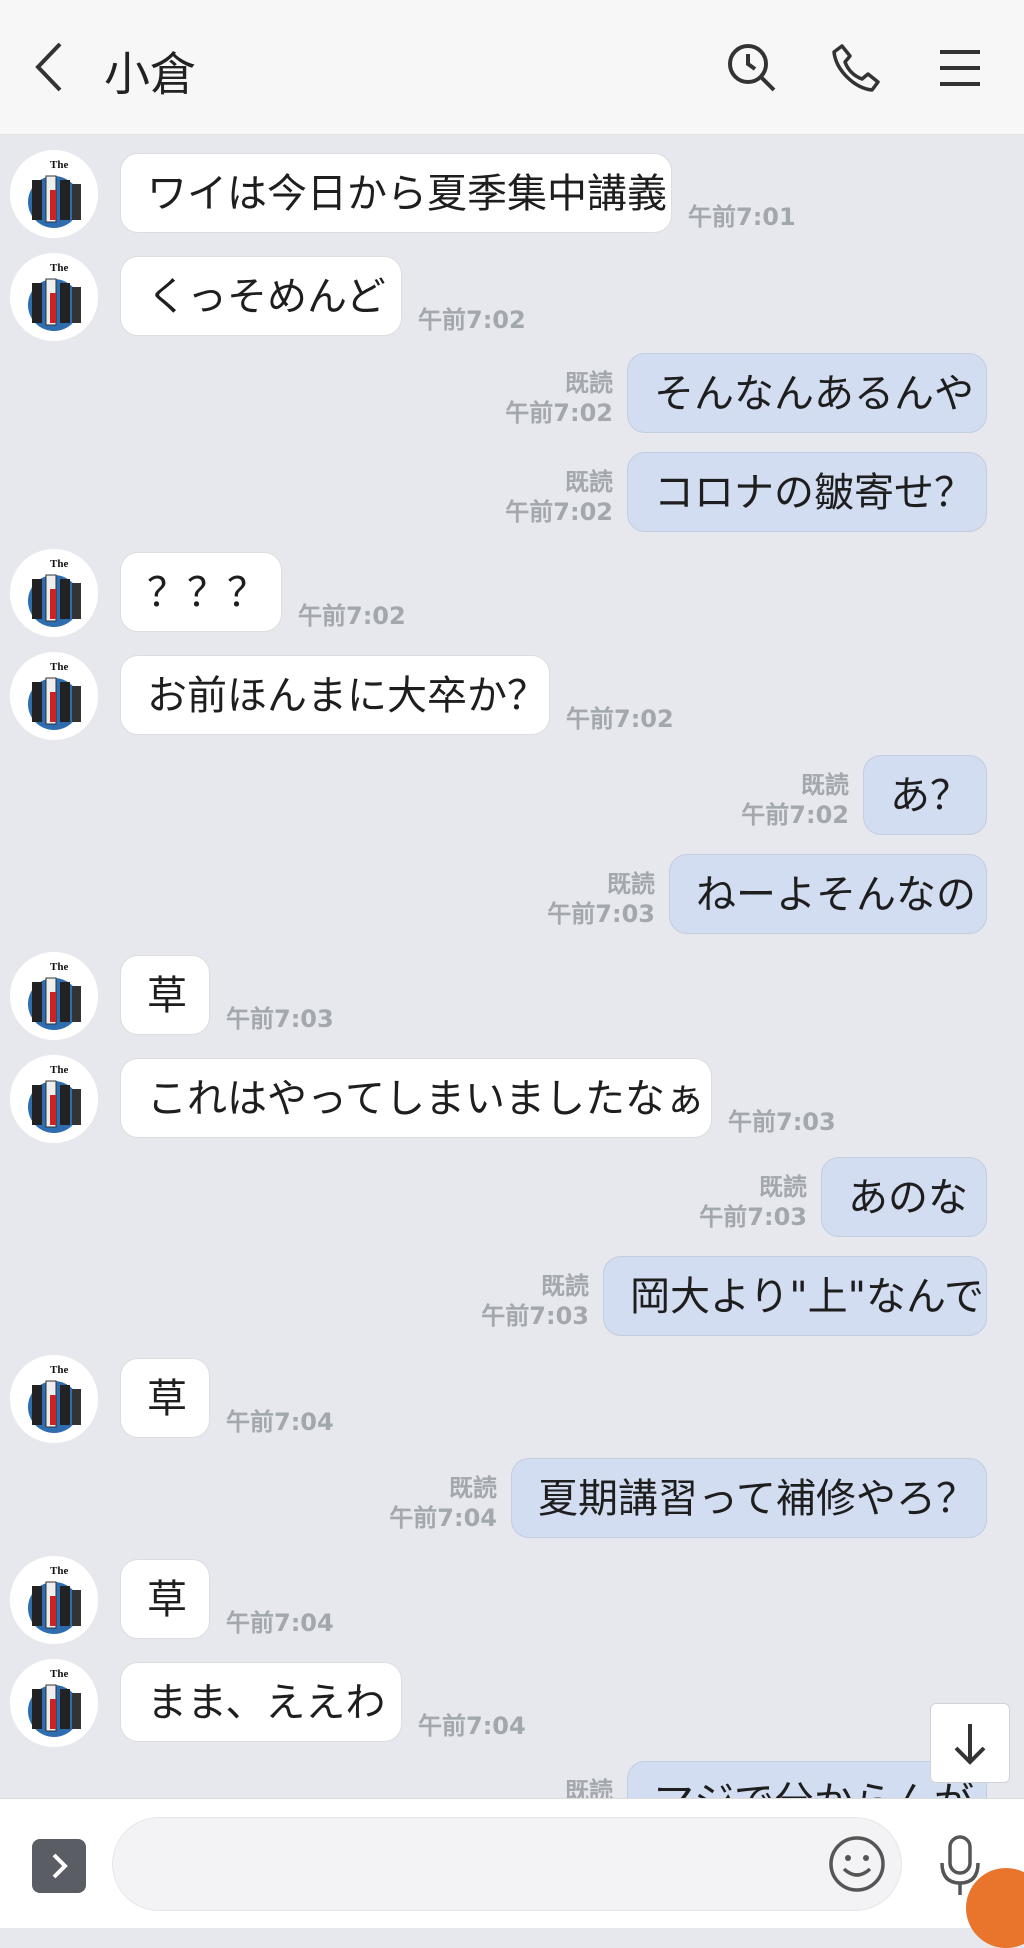  I want to click on message-timestamp: 午前7:01, so click(742, 217).